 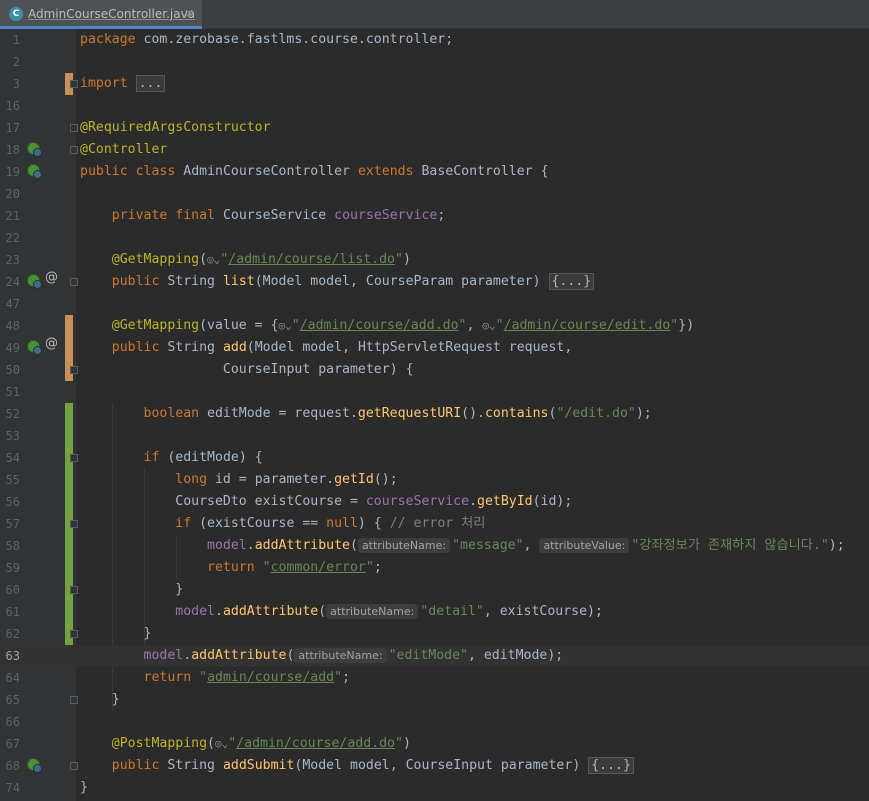 I want to click on line-number: 21, so click(x=12, y=216).